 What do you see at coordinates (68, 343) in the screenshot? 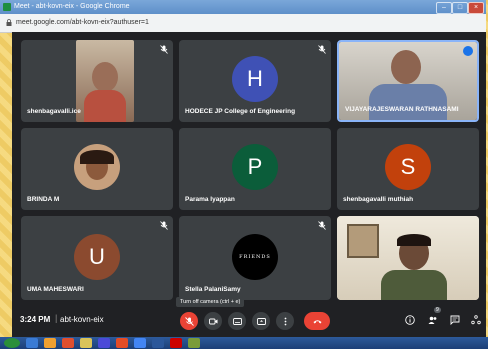
I see `firefox-taskbar-icon` at bounding box center [68, 343].